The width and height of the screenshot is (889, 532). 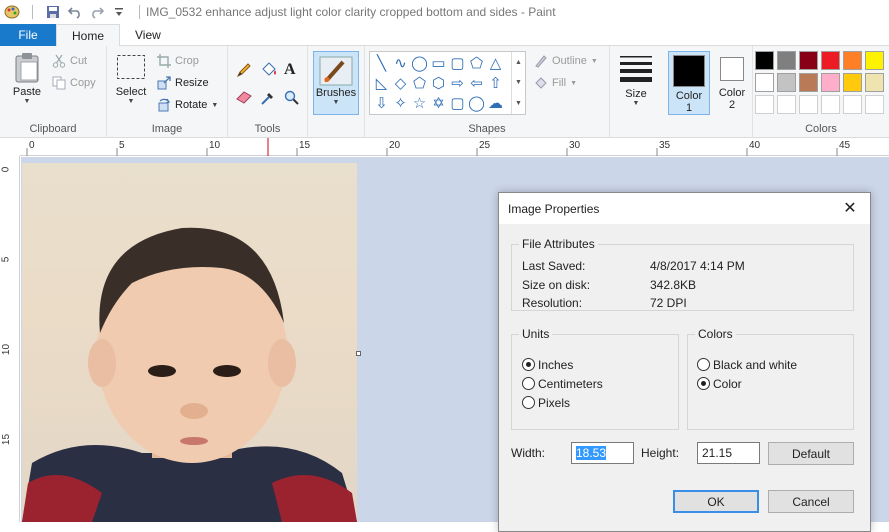 What do you see at coordinates (381, 82) in the screenshot?
I see `right-triangle-shape-icon: ◺` at bounding box center [381, 82].